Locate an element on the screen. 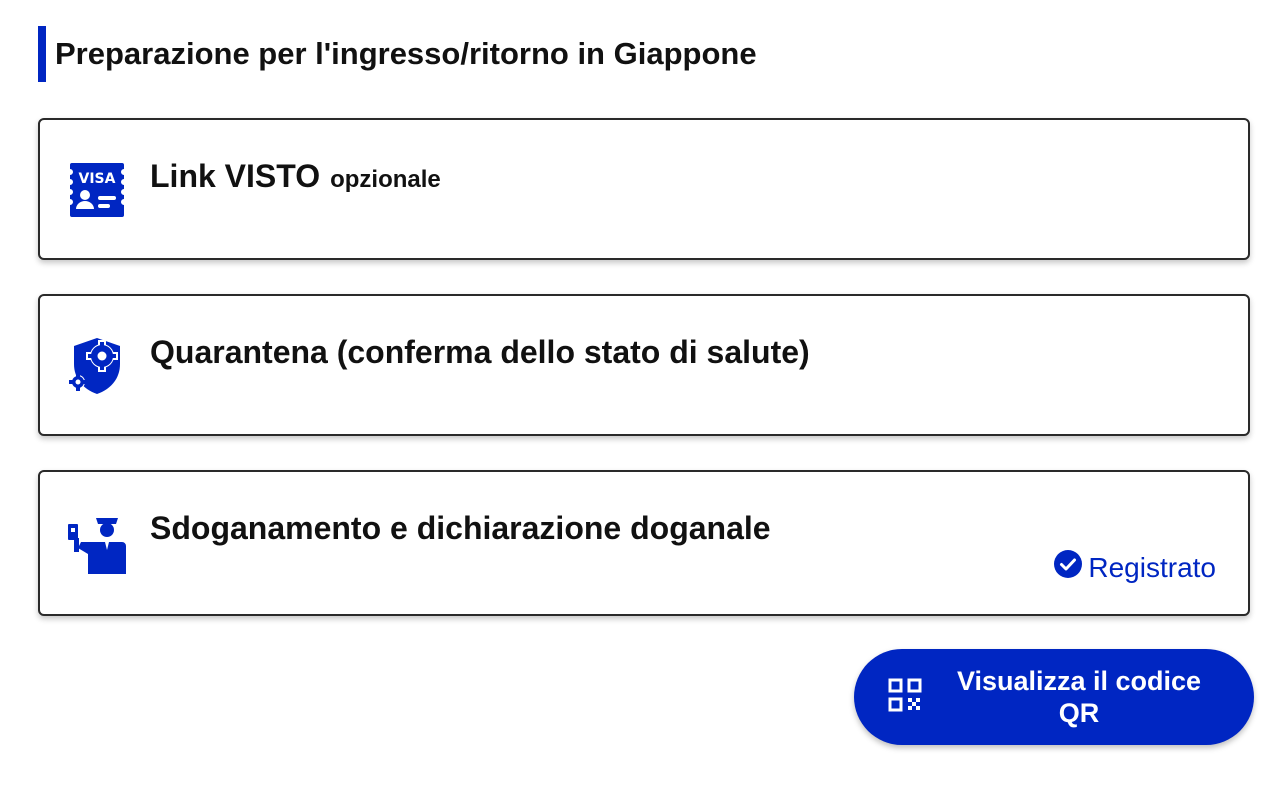 The image size is (1288, 788). status-badge: Registrato is located at coordinates (1135, 567).